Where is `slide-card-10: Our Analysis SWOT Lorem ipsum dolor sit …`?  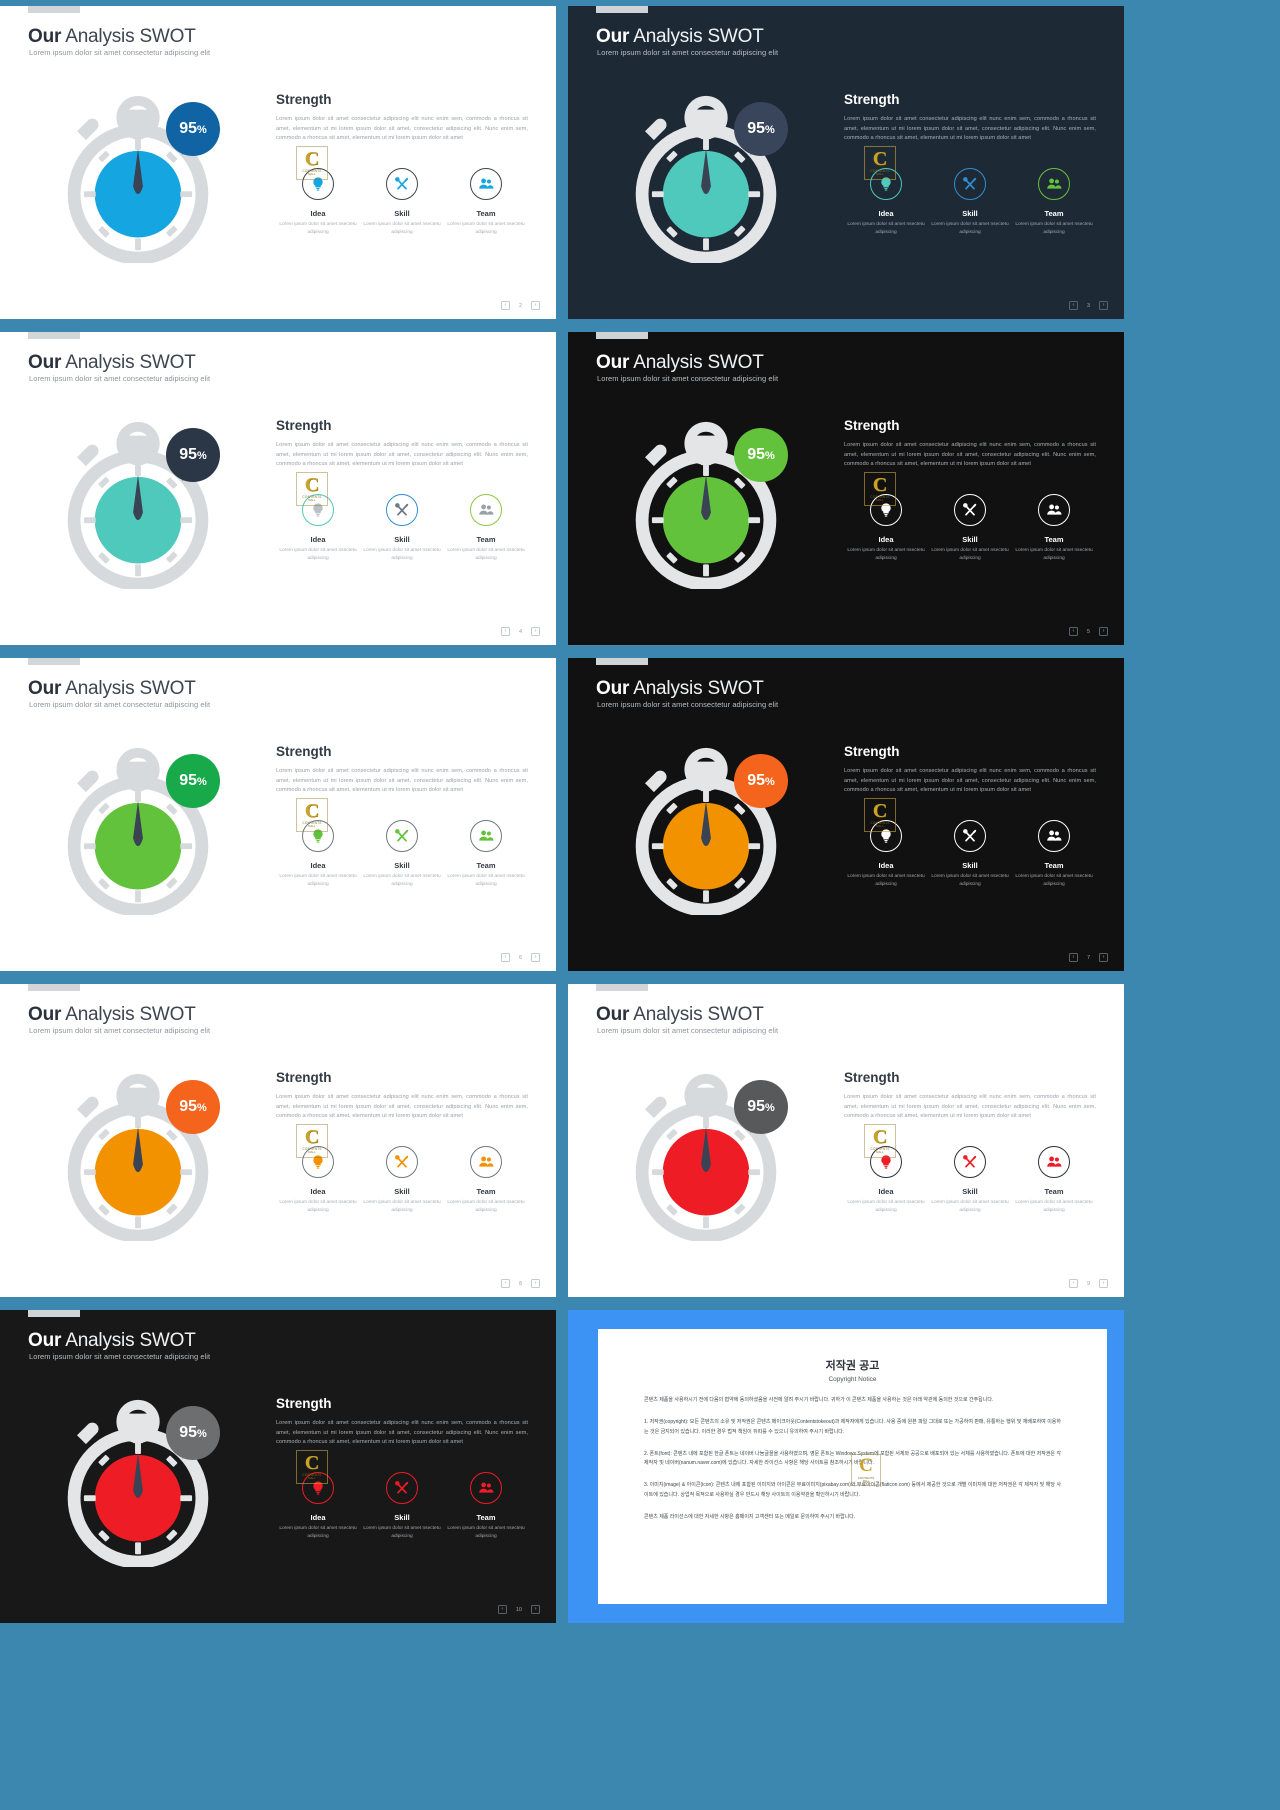
slide-card-10: Our Analysis SWOT Lorem ipsum dolor sit … is located at coordinates (278, 1466).